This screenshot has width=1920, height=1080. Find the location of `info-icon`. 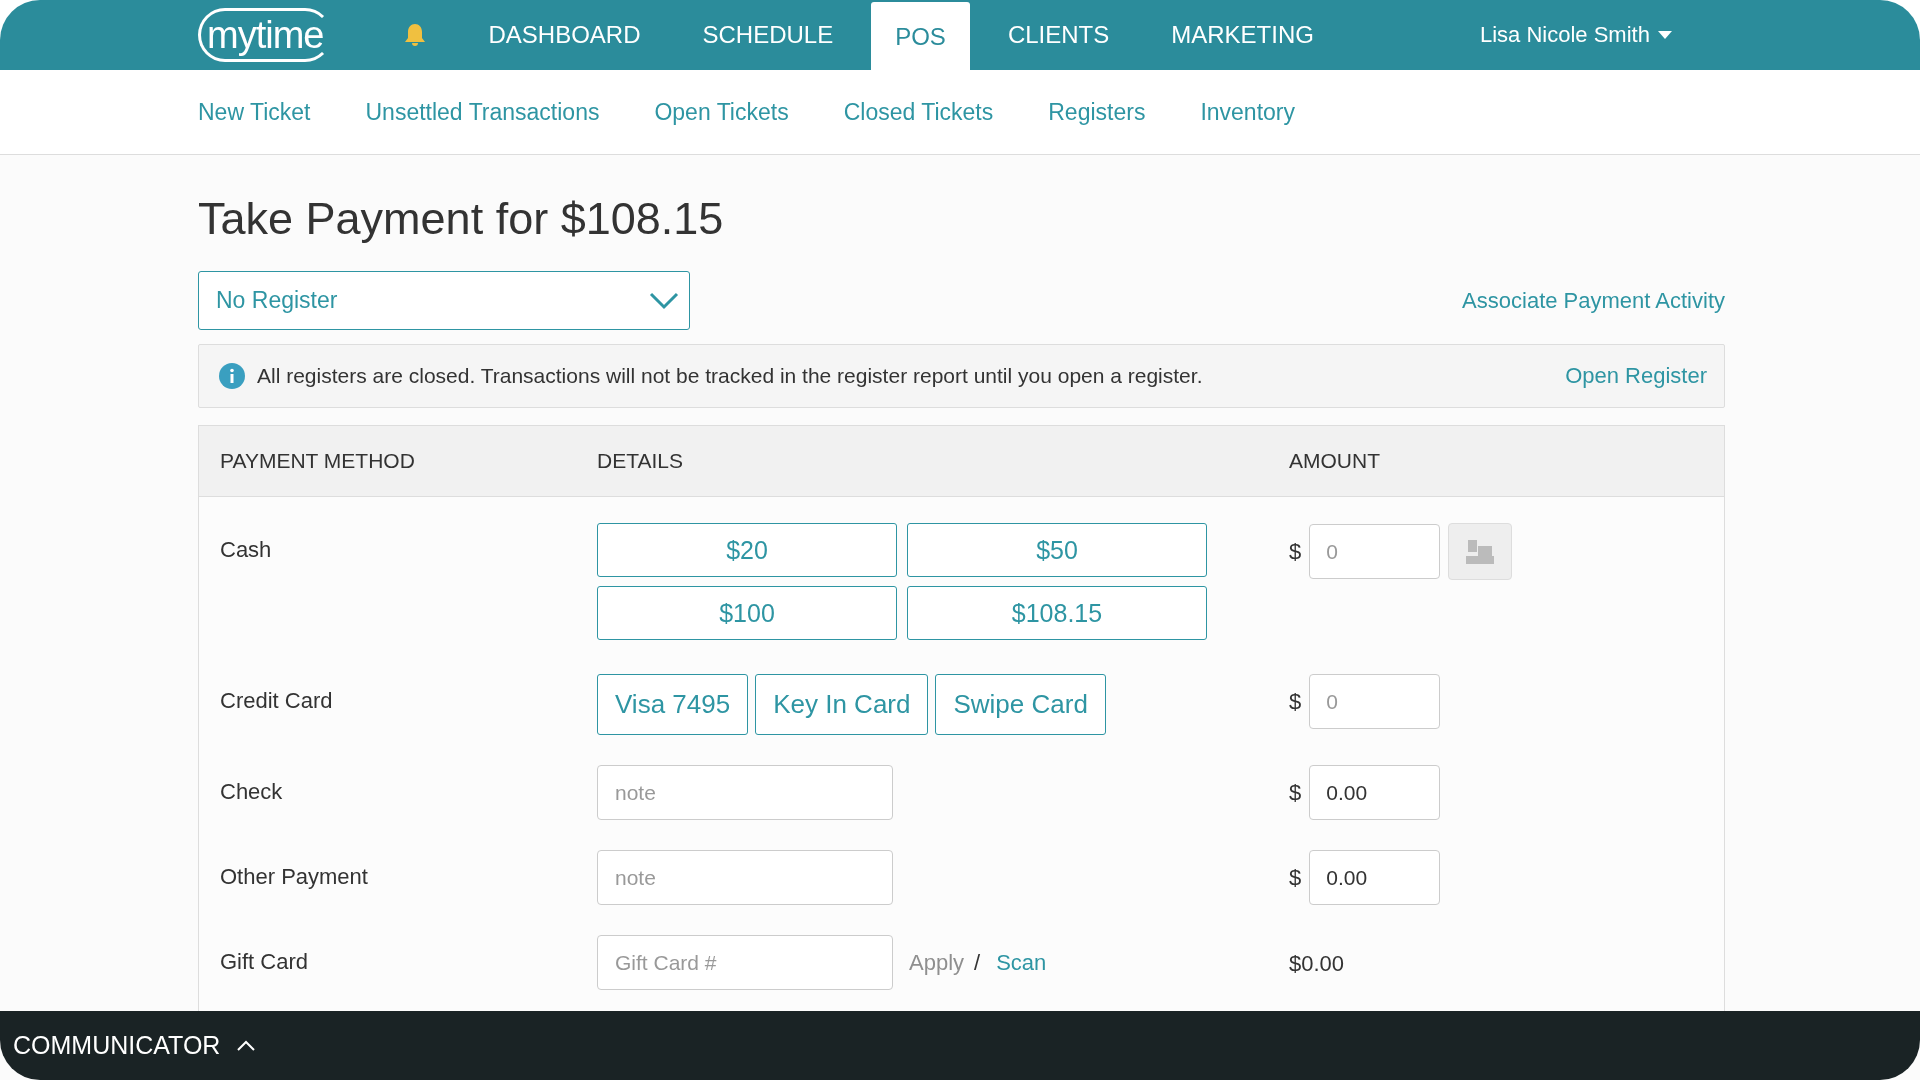

info-icon is located at coordinates (232, 376).